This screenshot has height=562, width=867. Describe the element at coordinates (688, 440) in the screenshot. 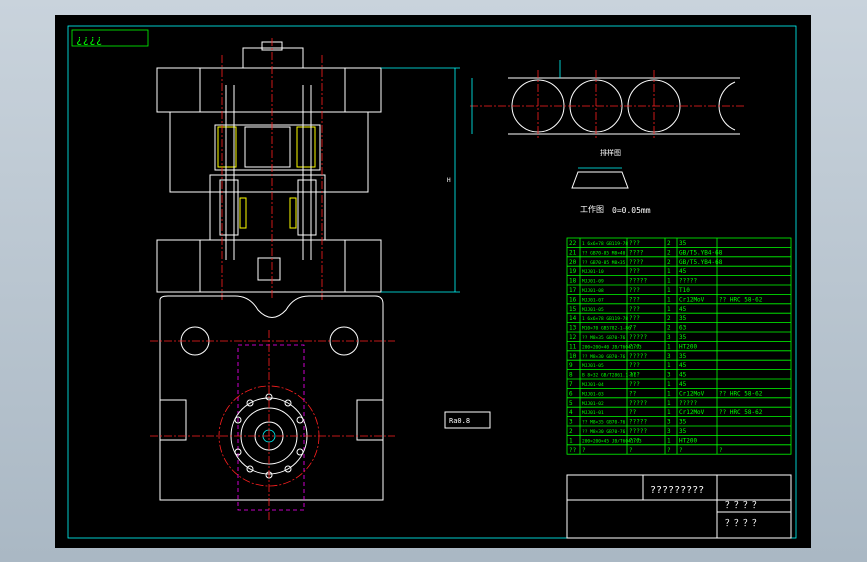

I see `bom-cell-mat: HT200` at that location.